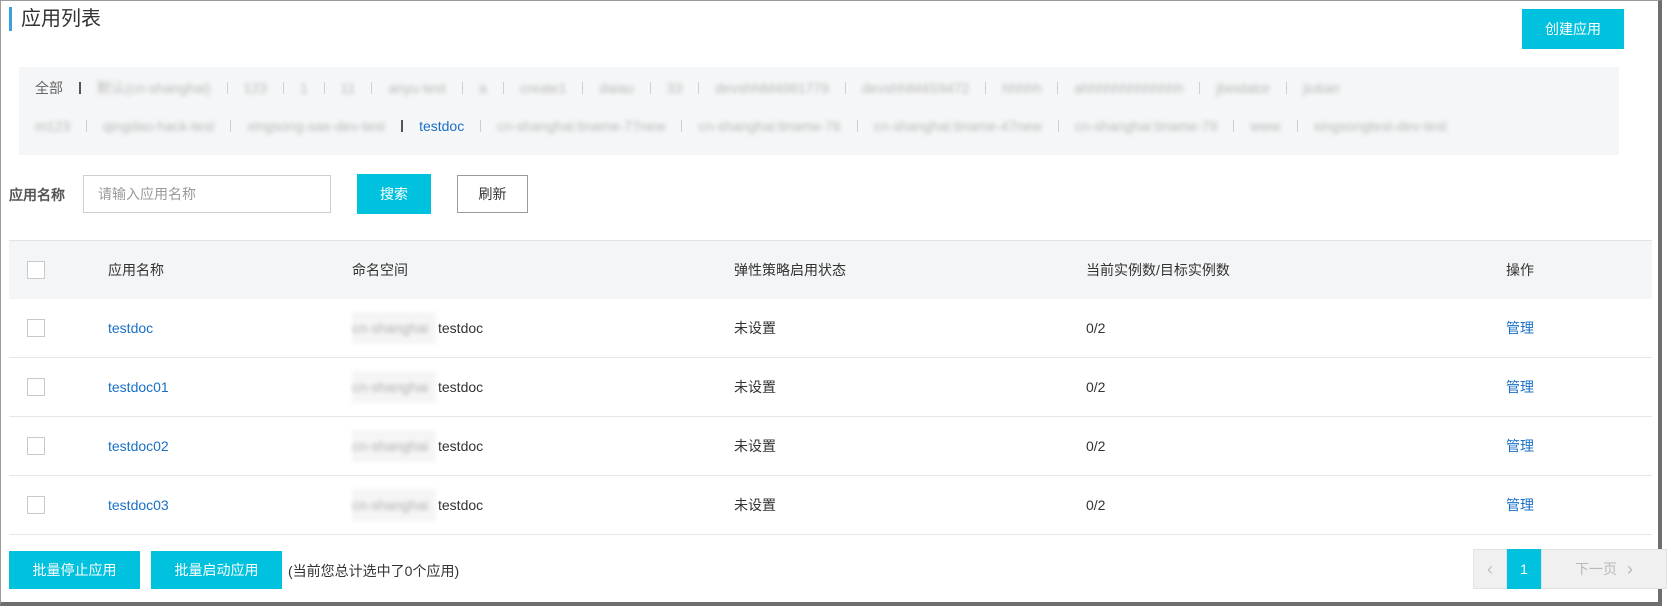 Image resolution: width=1671 pixels, height=615 pixels. I want to click on table-header: 应用名称 命名空间 弹性策略启用状态 当前实例数/目标实例数 操作, so click(830, 269).